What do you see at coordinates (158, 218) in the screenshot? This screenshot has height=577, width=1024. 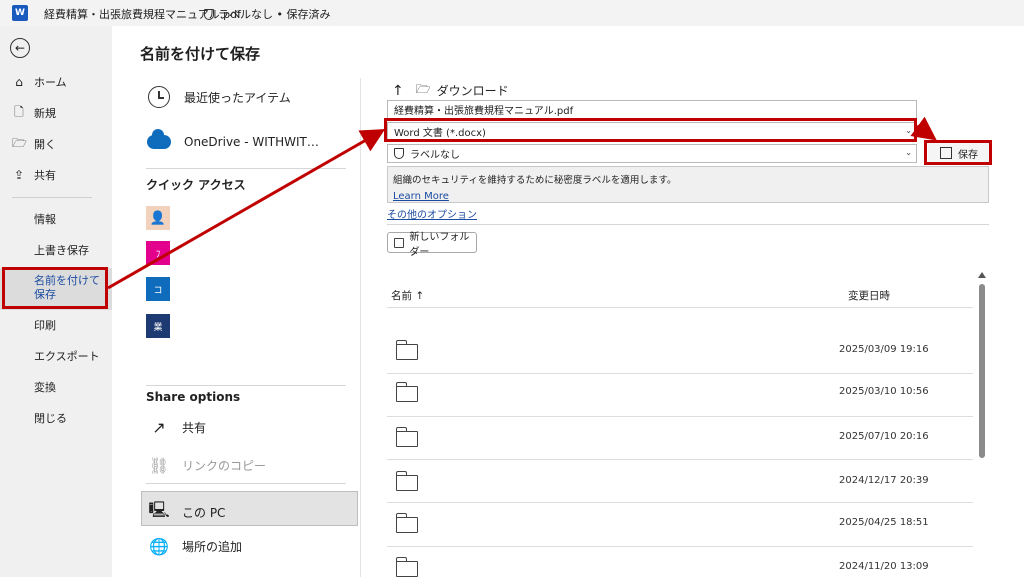 I see `avatar-icon: 👤` at bounding box center [158, 218].